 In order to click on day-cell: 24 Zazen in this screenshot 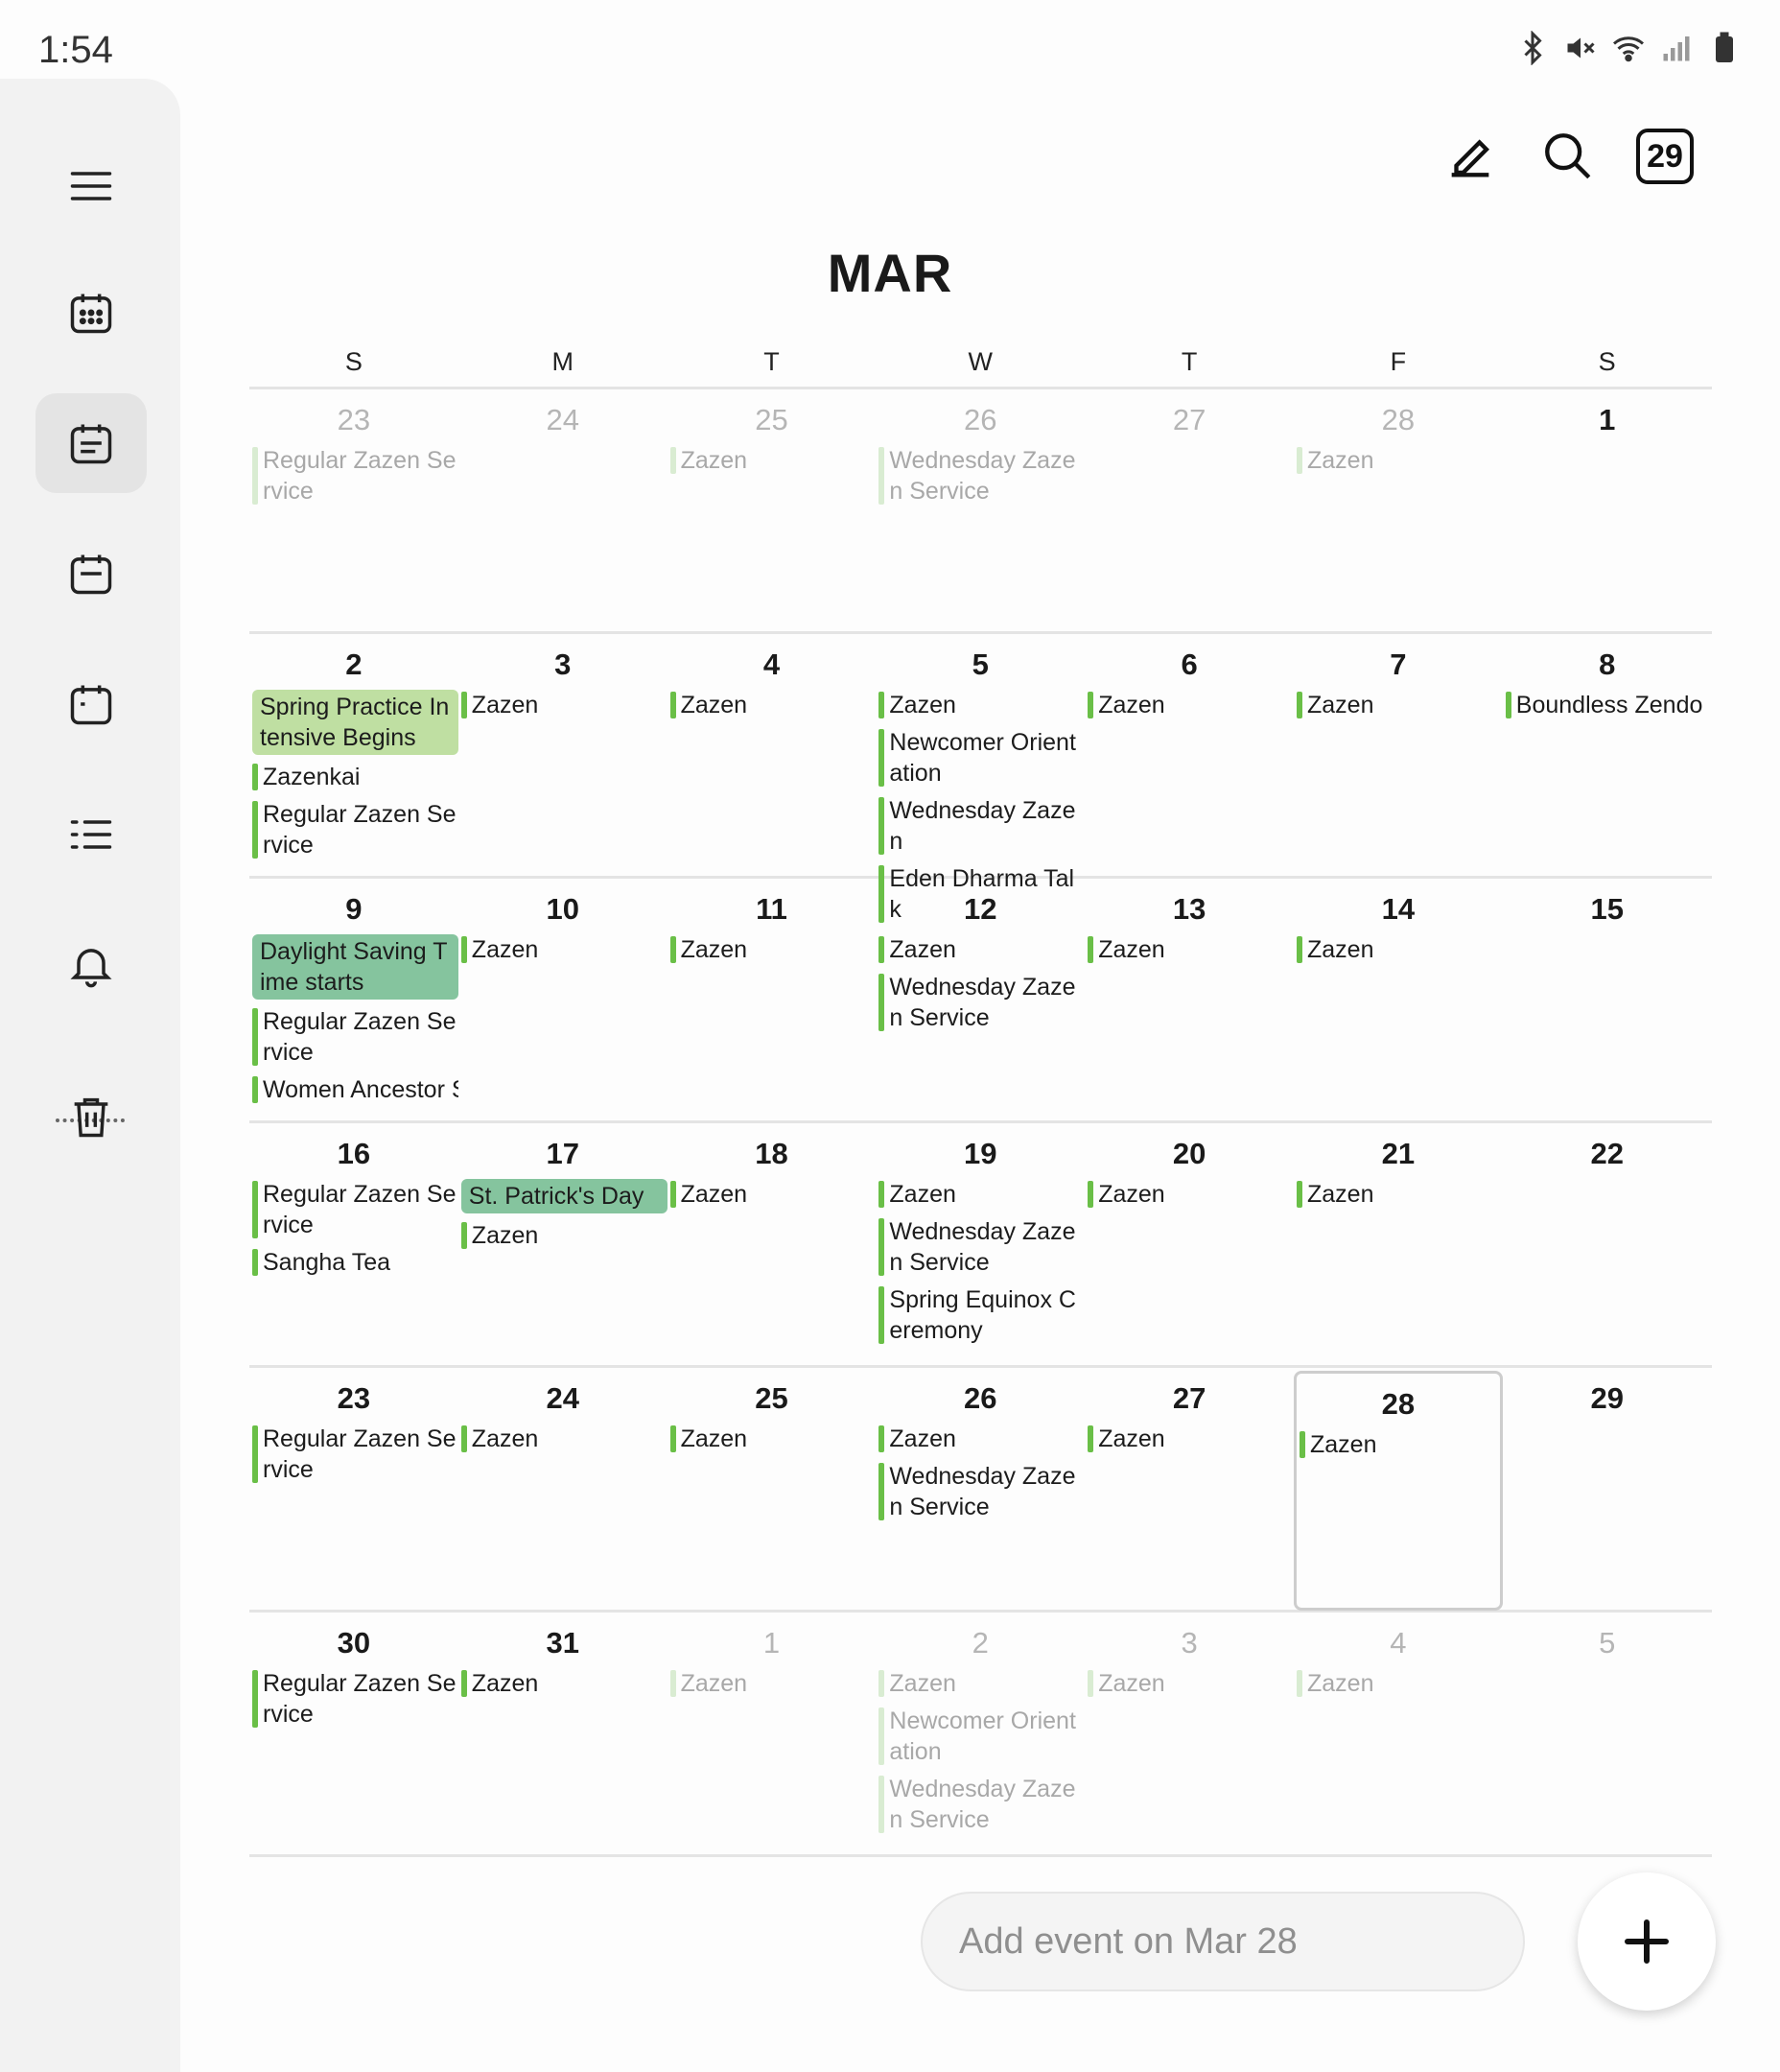, I will do `click(563, 1489)`.